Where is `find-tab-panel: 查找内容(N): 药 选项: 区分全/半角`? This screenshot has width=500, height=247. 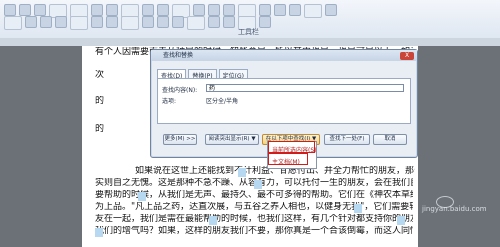 find-tab-panel: 查找内容(N): 药 选项: 区分全/半角 is located at coordinates (284, 101).